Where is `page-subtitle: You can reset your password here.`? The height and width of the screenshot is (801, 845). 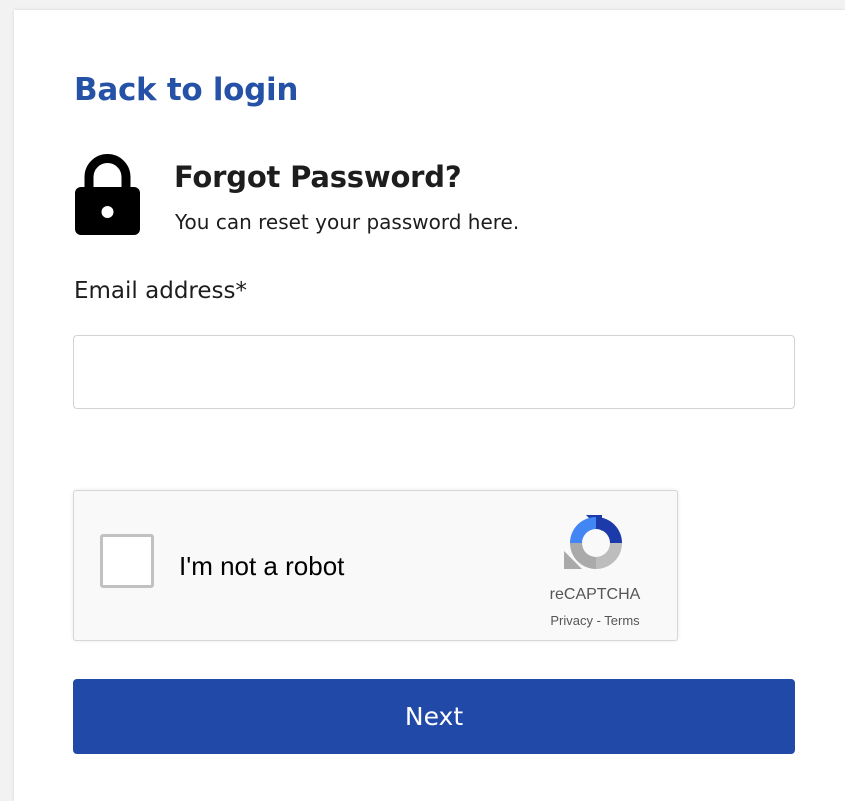 page-subtitle: You can reset your password here. is located at coordinates (347, 222).